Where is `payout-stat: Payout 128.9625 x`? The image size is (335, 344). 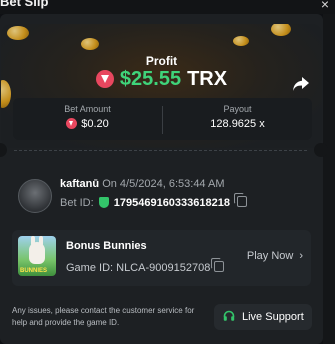
payout-stat: Payout 128.9625 x is located at coordinates (237, 117).